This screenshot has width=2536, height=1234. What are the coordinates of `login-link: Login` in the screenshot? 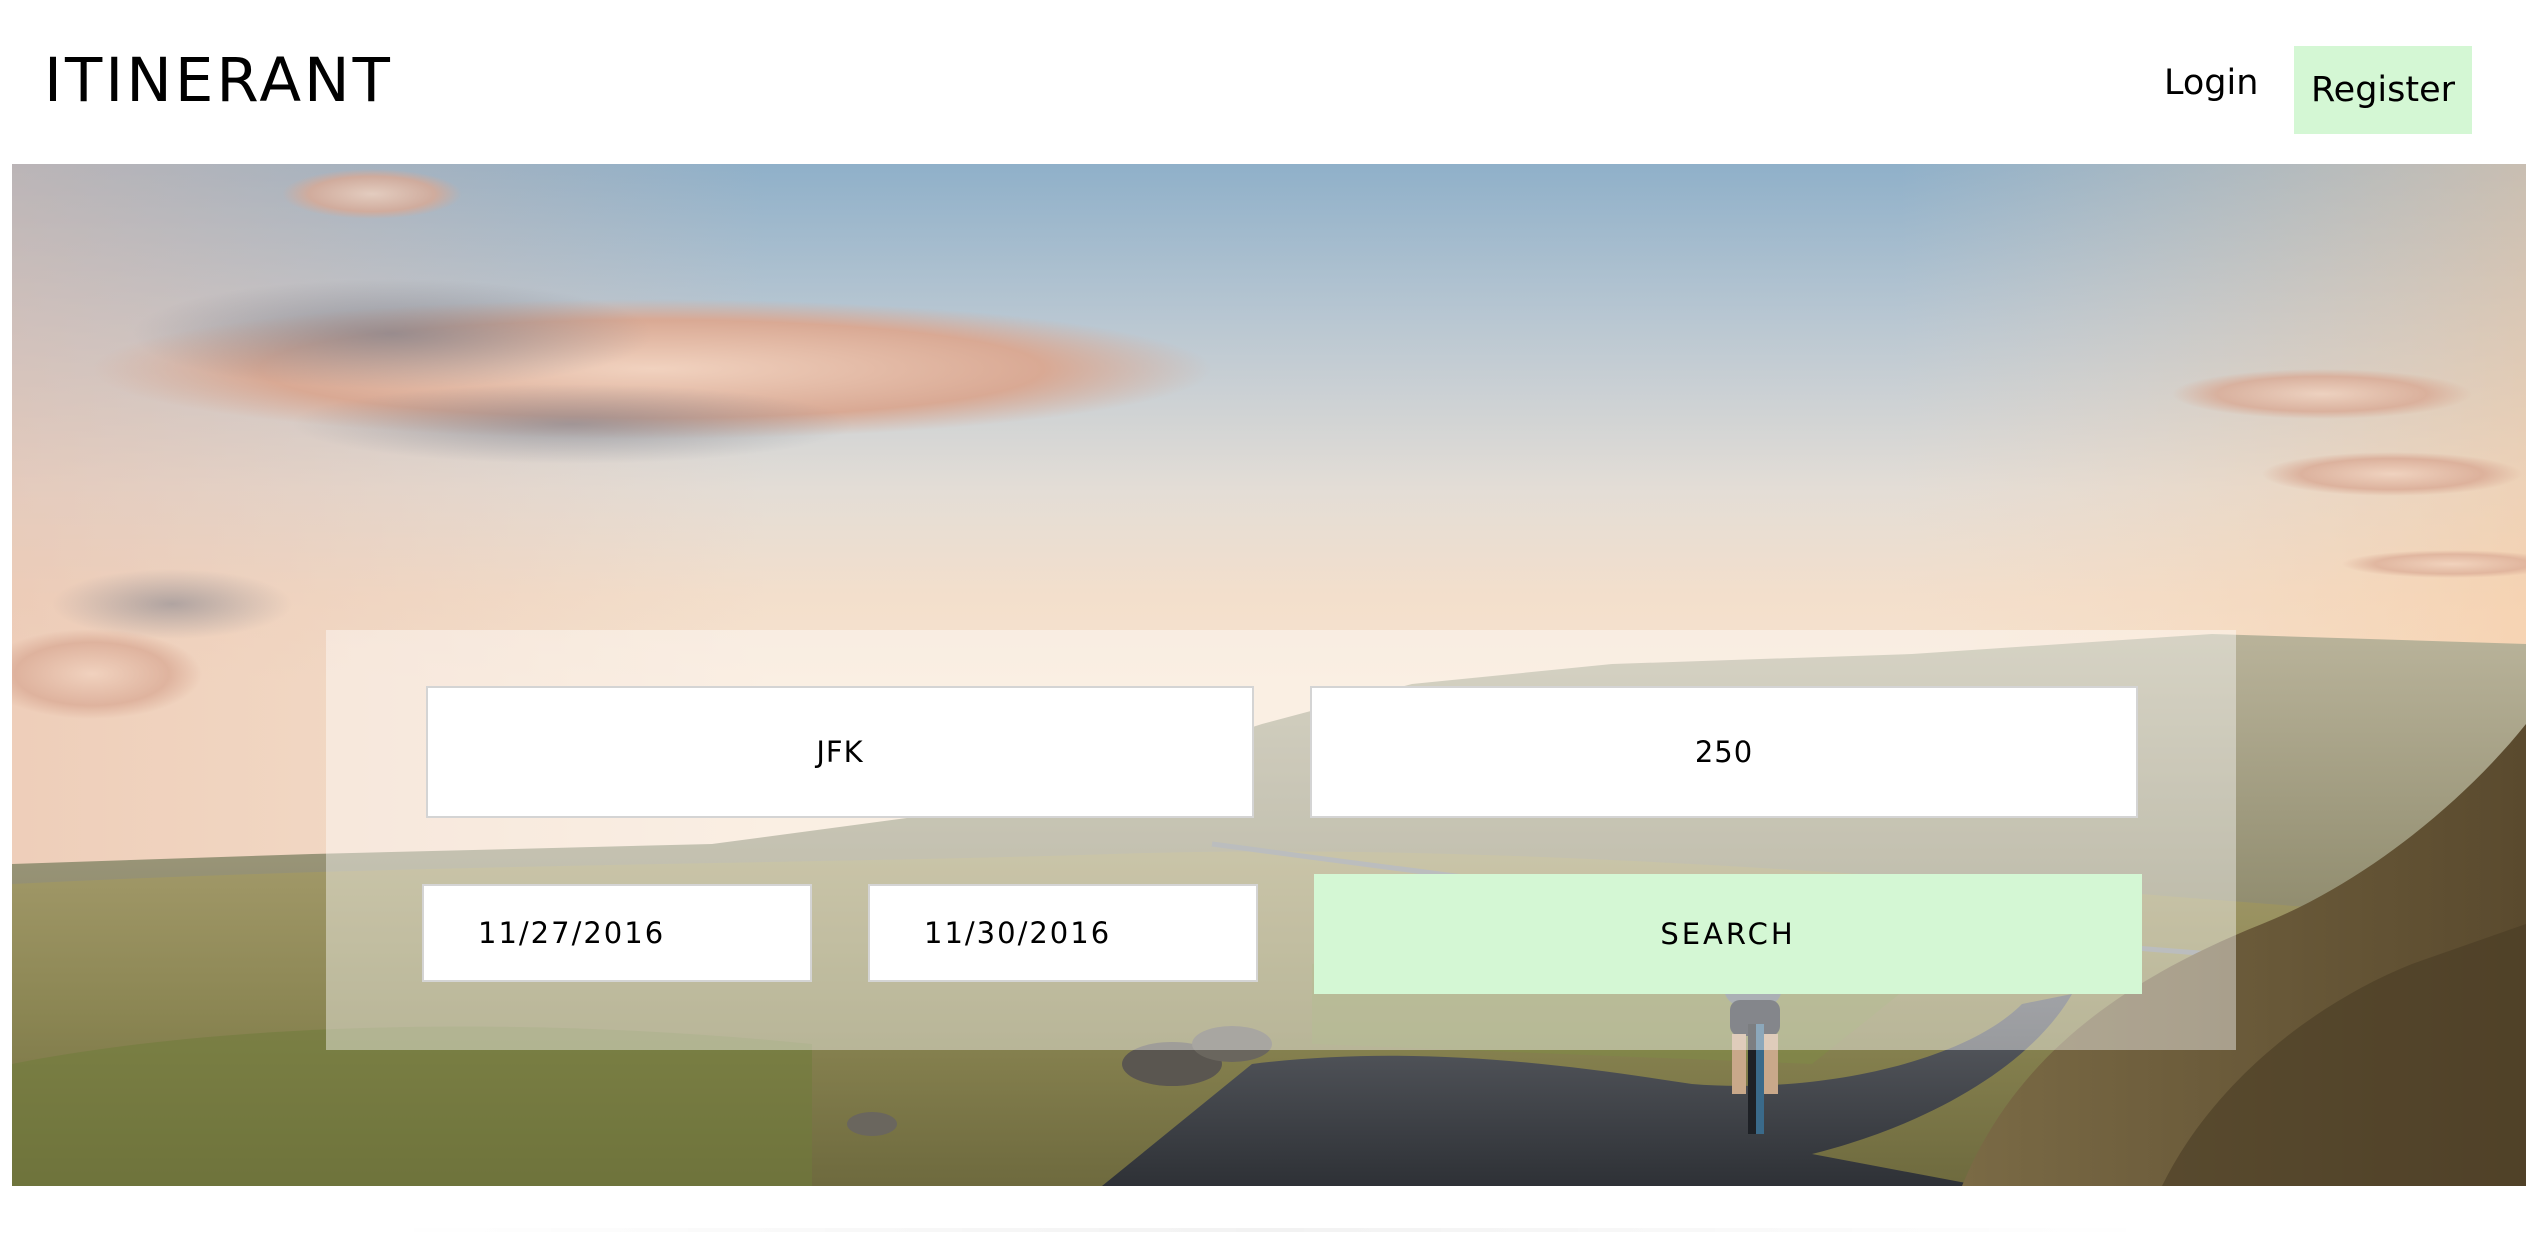 It's located at (2211, 83).